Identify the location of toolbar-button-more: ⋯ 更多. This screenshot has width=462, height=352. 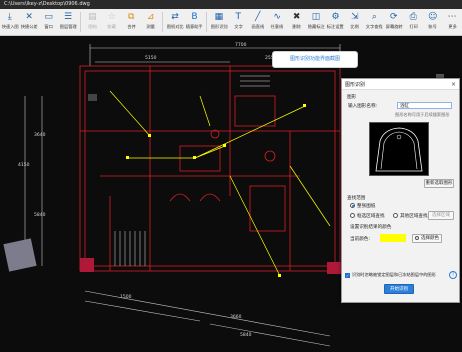
(451, 22).